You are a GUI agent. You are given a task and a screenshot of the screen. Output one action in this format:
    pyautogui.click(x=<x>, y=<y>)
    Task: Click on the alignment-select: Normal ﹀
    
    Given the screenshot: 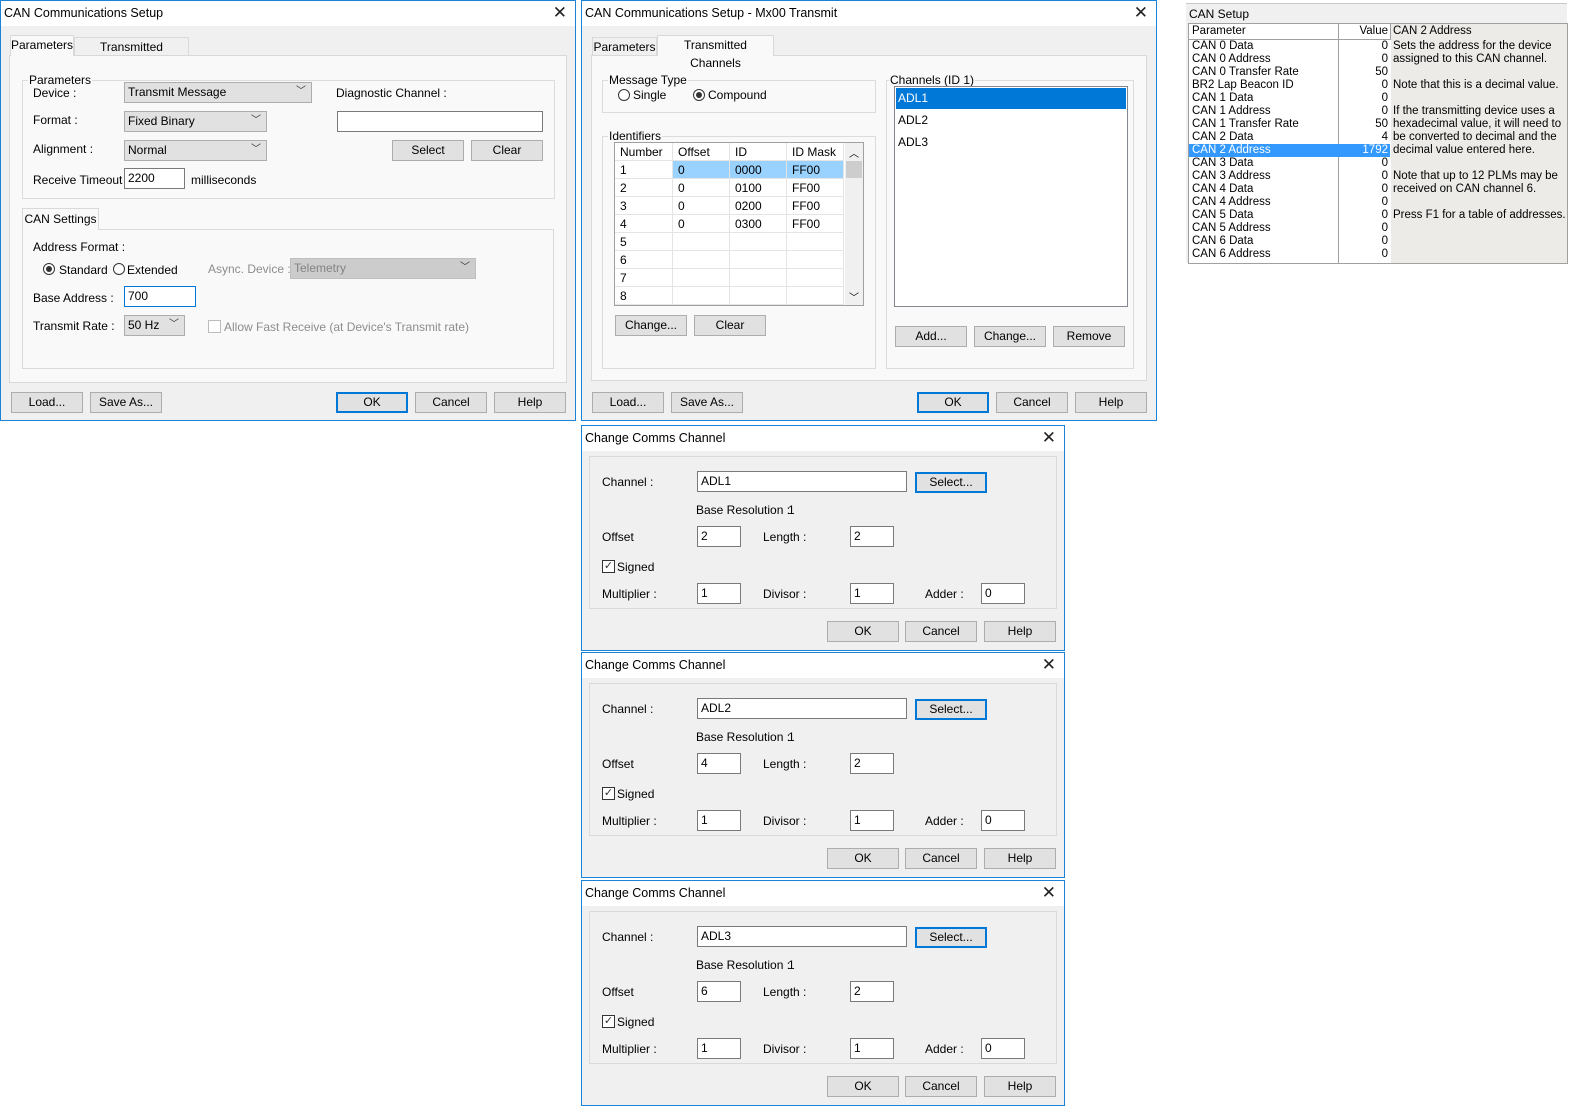 What is the action you would take?
    pyautogui.click(x=195, y=150)
    